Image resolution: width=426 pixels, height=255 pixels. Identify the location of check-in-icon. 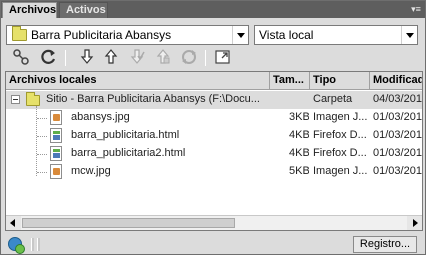
(163, 58).